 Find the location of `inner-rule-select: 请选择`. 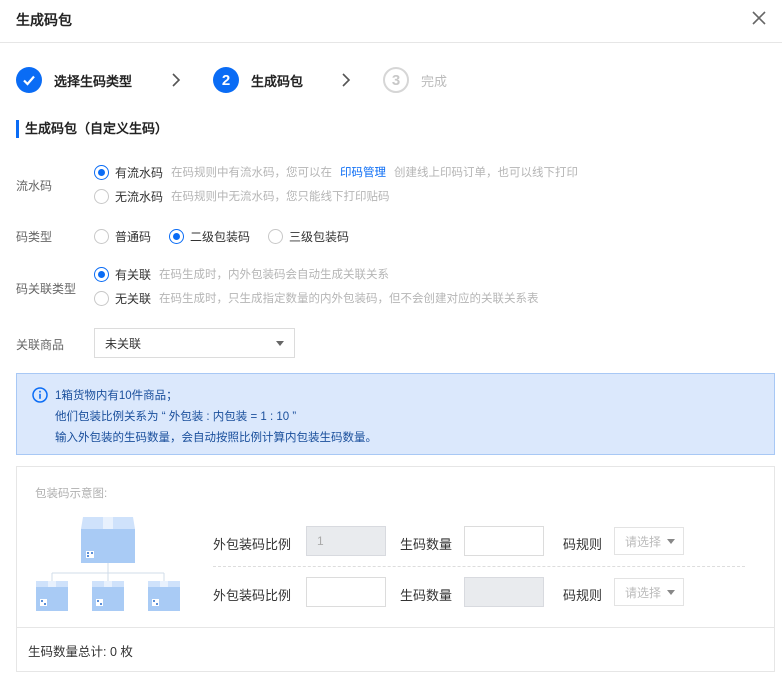

inner-rule-select: 请选择 is located at coordinates (649, 592).